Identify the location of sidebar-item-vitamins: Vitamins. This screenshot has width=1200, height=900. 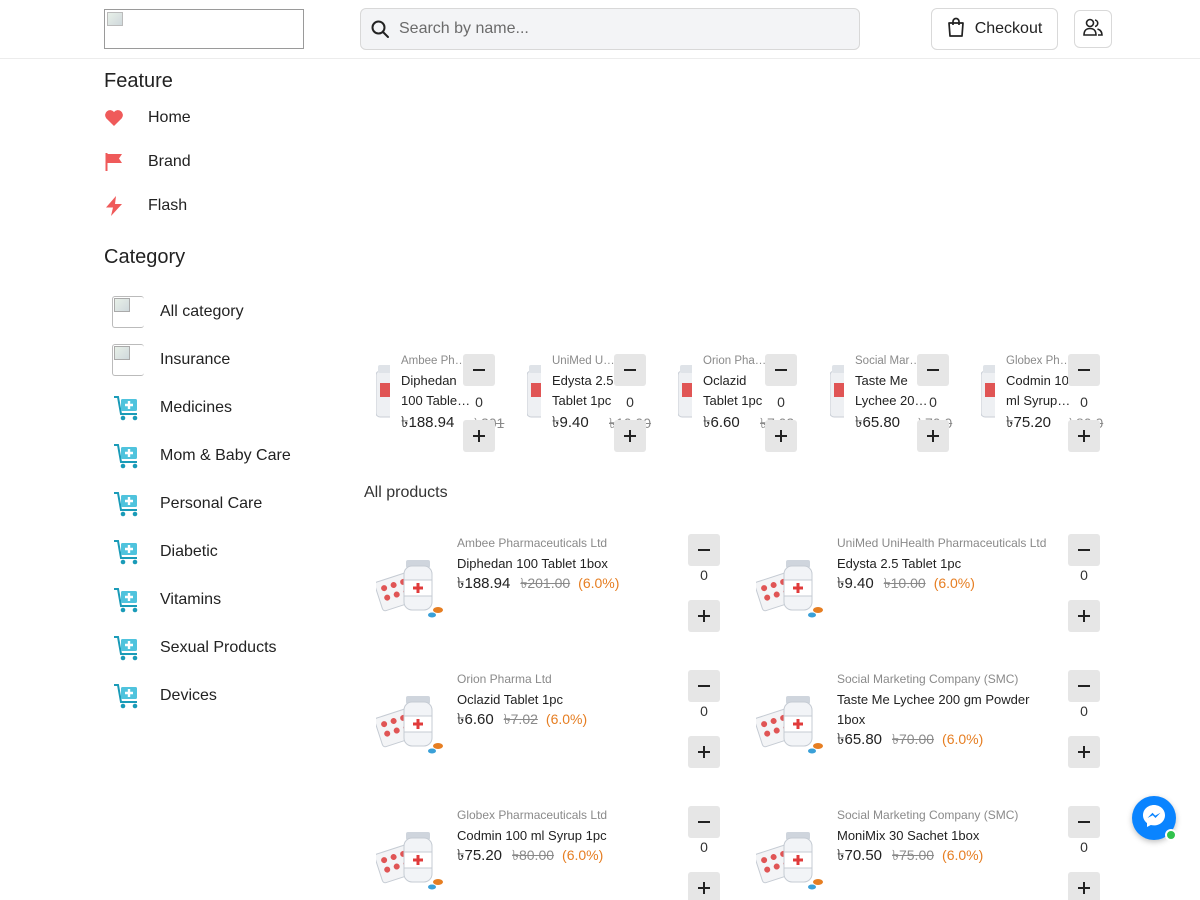
(166, 600).